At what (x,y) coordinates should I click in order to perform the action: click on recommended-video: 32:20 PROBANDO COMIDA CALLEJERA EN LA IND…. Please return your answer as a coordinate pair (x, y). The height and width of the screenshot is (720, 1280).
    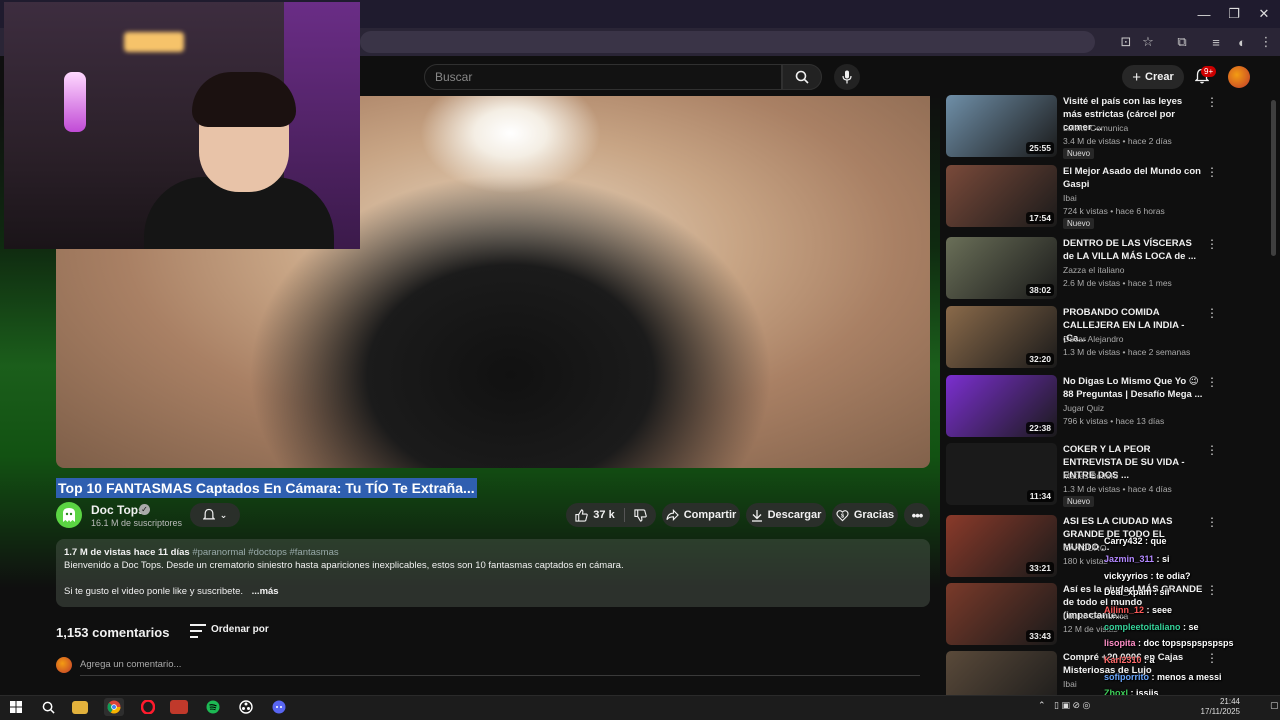
    Looking at the image, I should click on (1106, 338).